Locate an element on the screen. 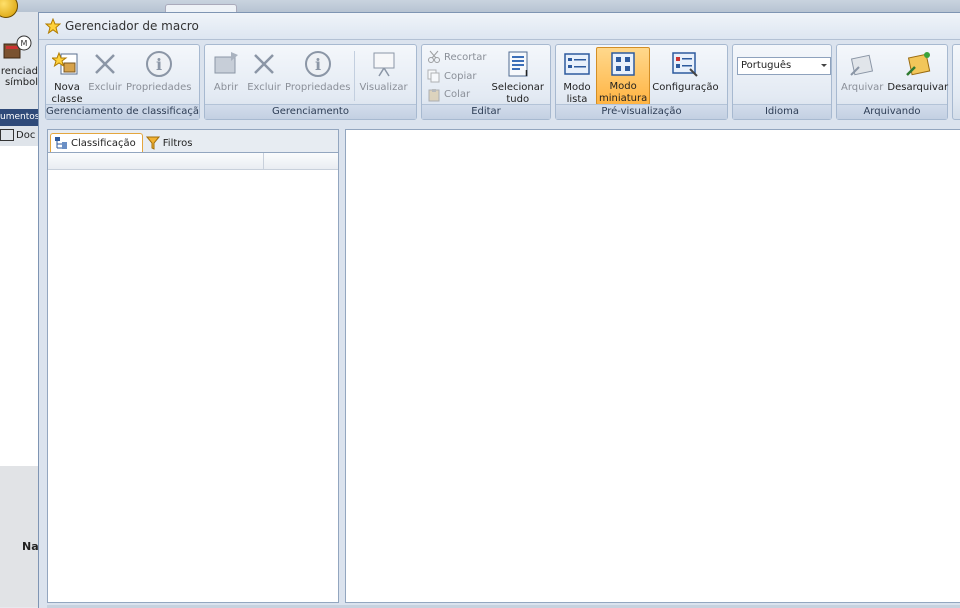 This screenshot has width=960, height=608. delete-macro-button: Excluir is located at coordinates (264, 76).